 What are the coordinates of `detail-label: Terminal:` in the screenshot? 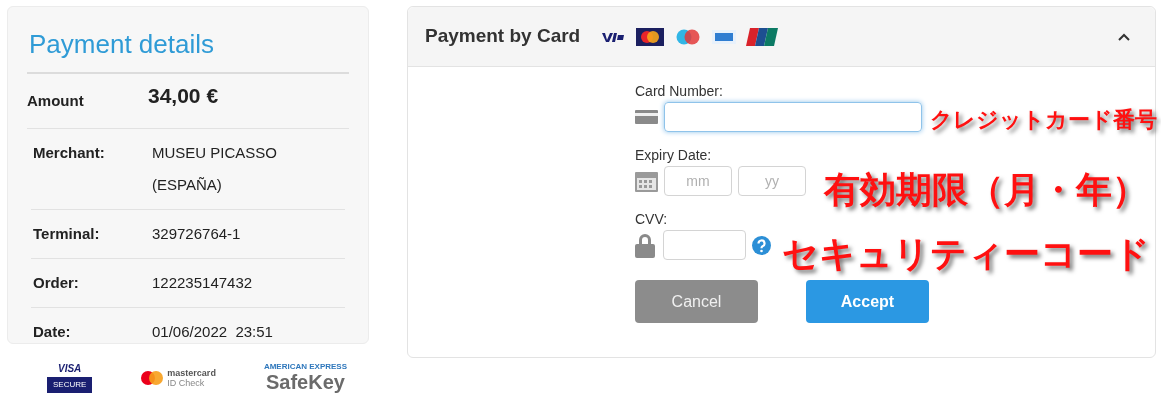 It's located at (66, 234).